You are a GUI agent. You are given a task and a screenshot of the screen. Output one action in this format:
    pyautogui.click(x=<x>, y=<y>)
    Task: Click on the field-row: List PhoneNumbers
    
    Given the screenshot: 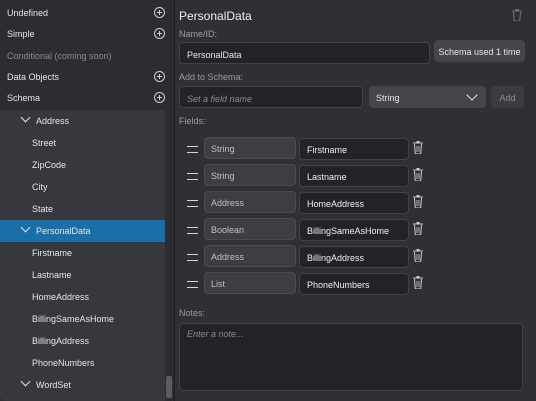 What is the action you would take?
    pyautogui.click(x=355, y=284)
    